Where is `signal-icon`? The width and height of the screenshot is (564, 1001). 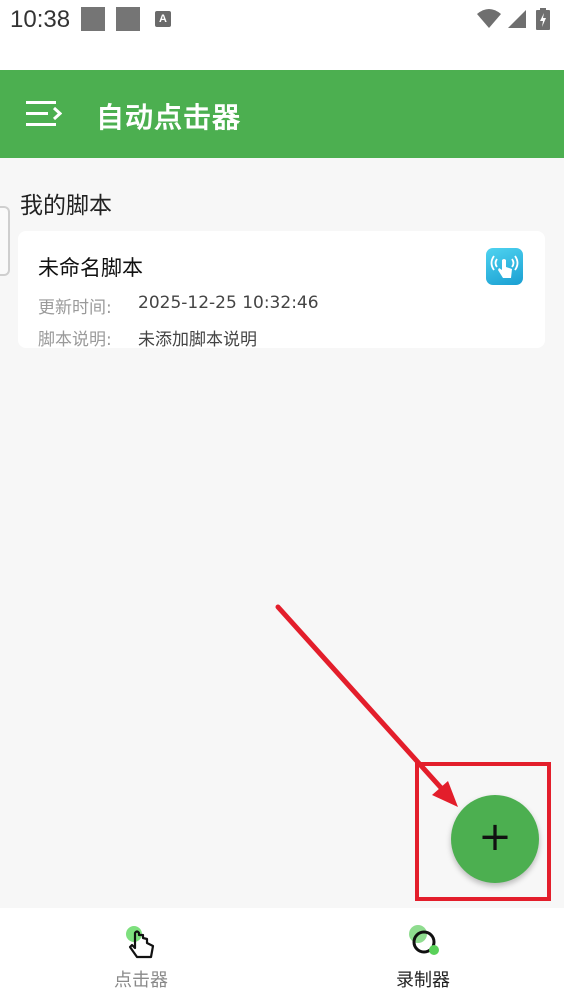
signal-icon is located at coordinates (517, 19).